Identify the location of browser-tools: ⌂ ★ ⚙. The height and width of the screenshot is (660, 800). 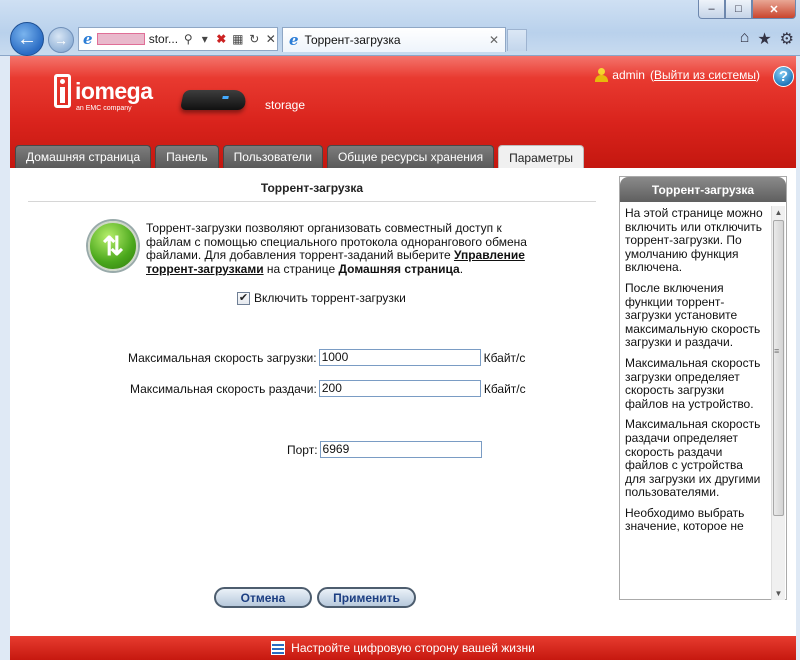
(767, 39).